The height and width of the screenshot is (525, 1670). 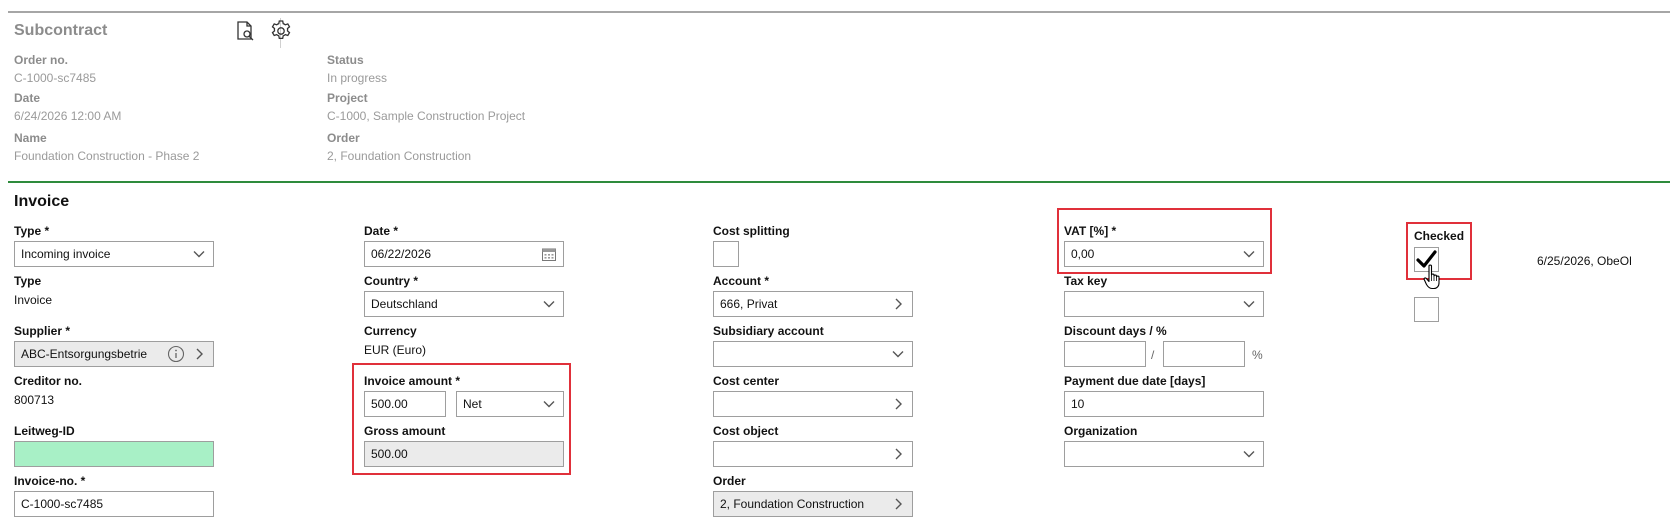 What do you see at coordinates (41, 60) in the screenshot?
I see `order-no-label: Order no.` at bounding box center [41, 60].